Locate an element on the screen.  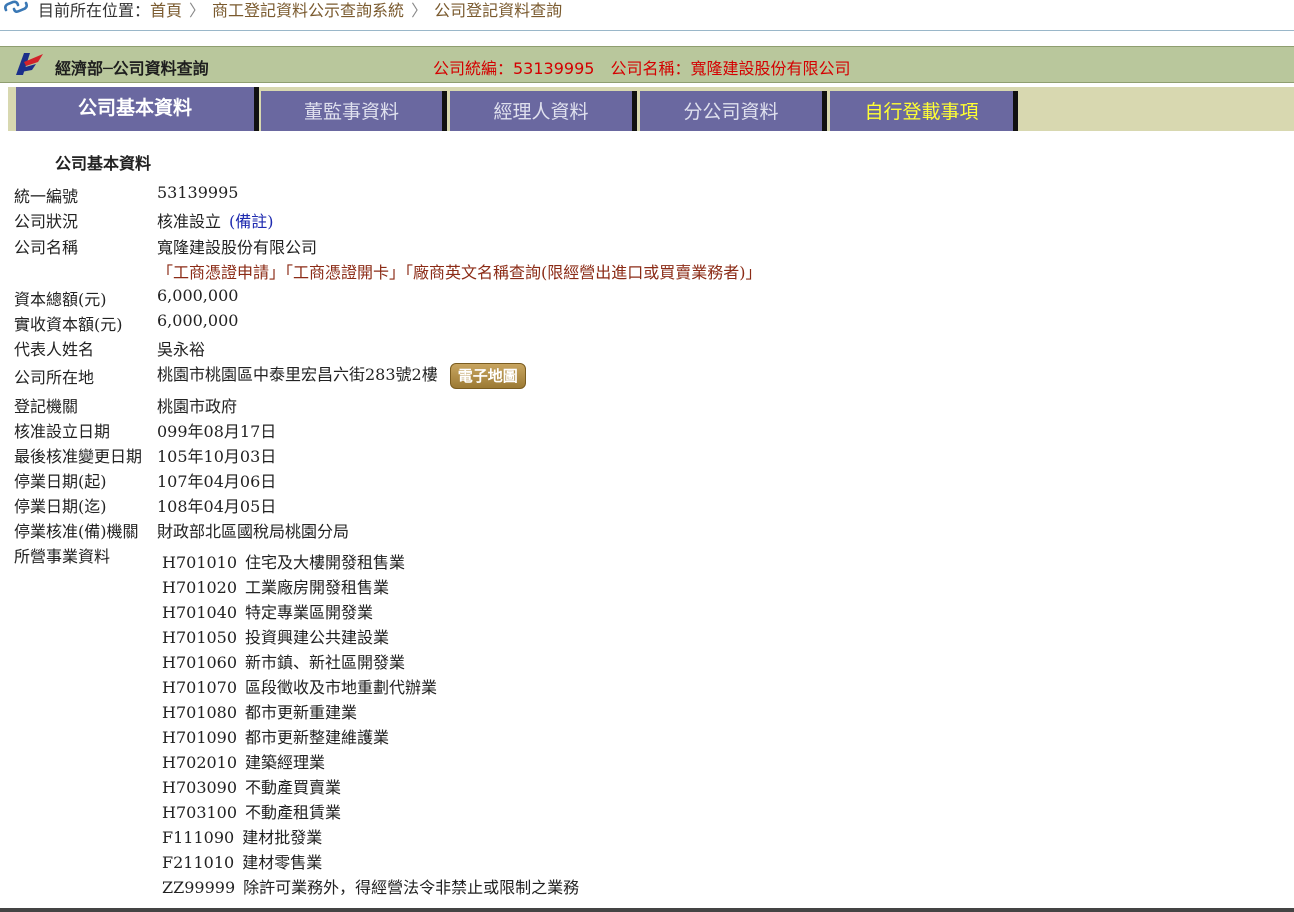
moea-logo-icon is located at coordinates (29, 66).